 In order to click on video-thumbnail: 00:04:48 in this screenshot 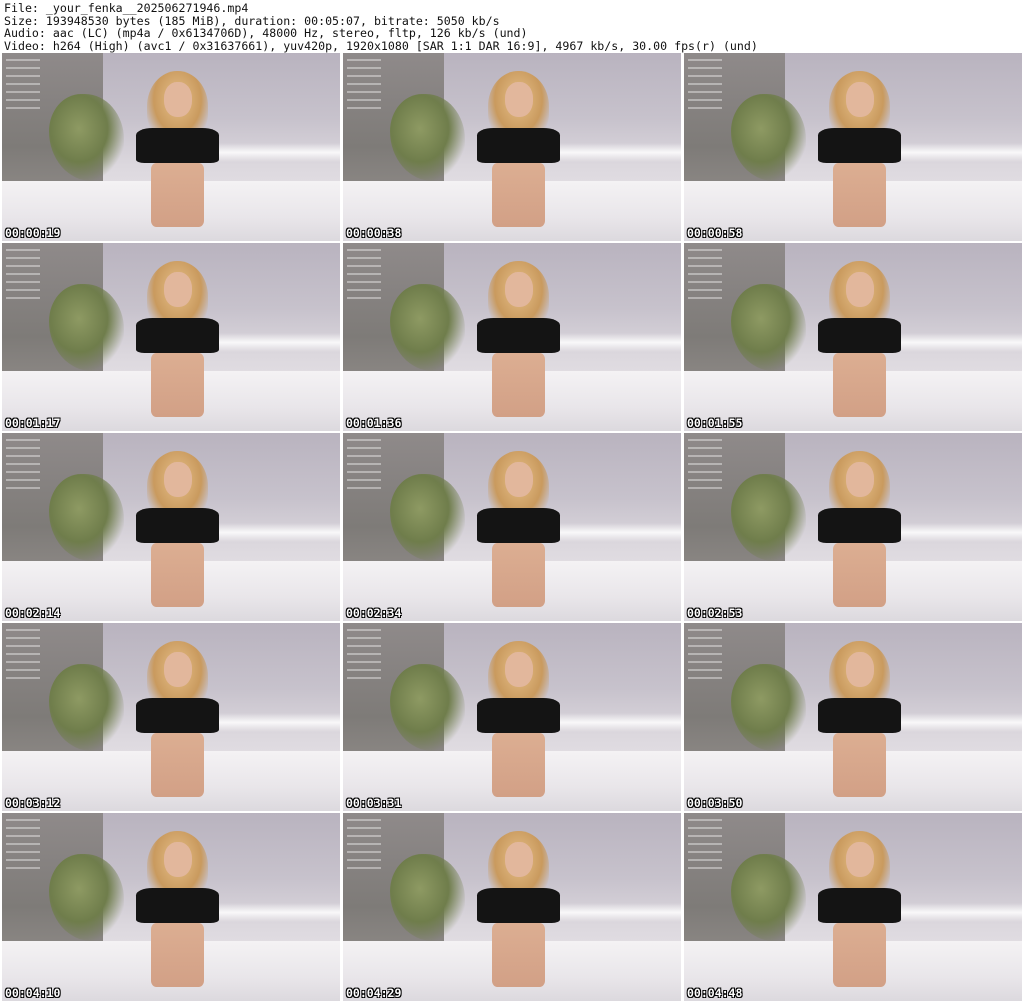, I will do `click(853, 907)`.